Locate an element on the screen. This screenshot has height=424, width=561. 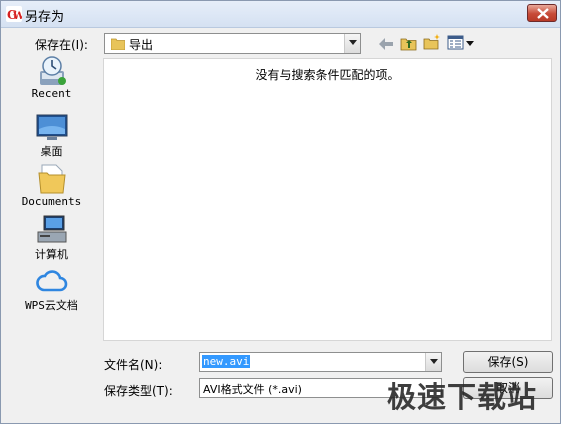
filename-value: new.avi is located at coordinates (226, 361).